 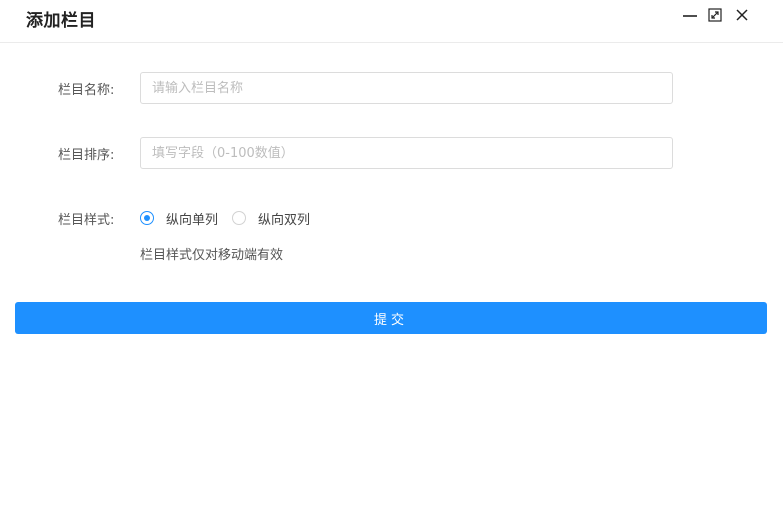 I want to click on close-button, so click(x=742, y=15).